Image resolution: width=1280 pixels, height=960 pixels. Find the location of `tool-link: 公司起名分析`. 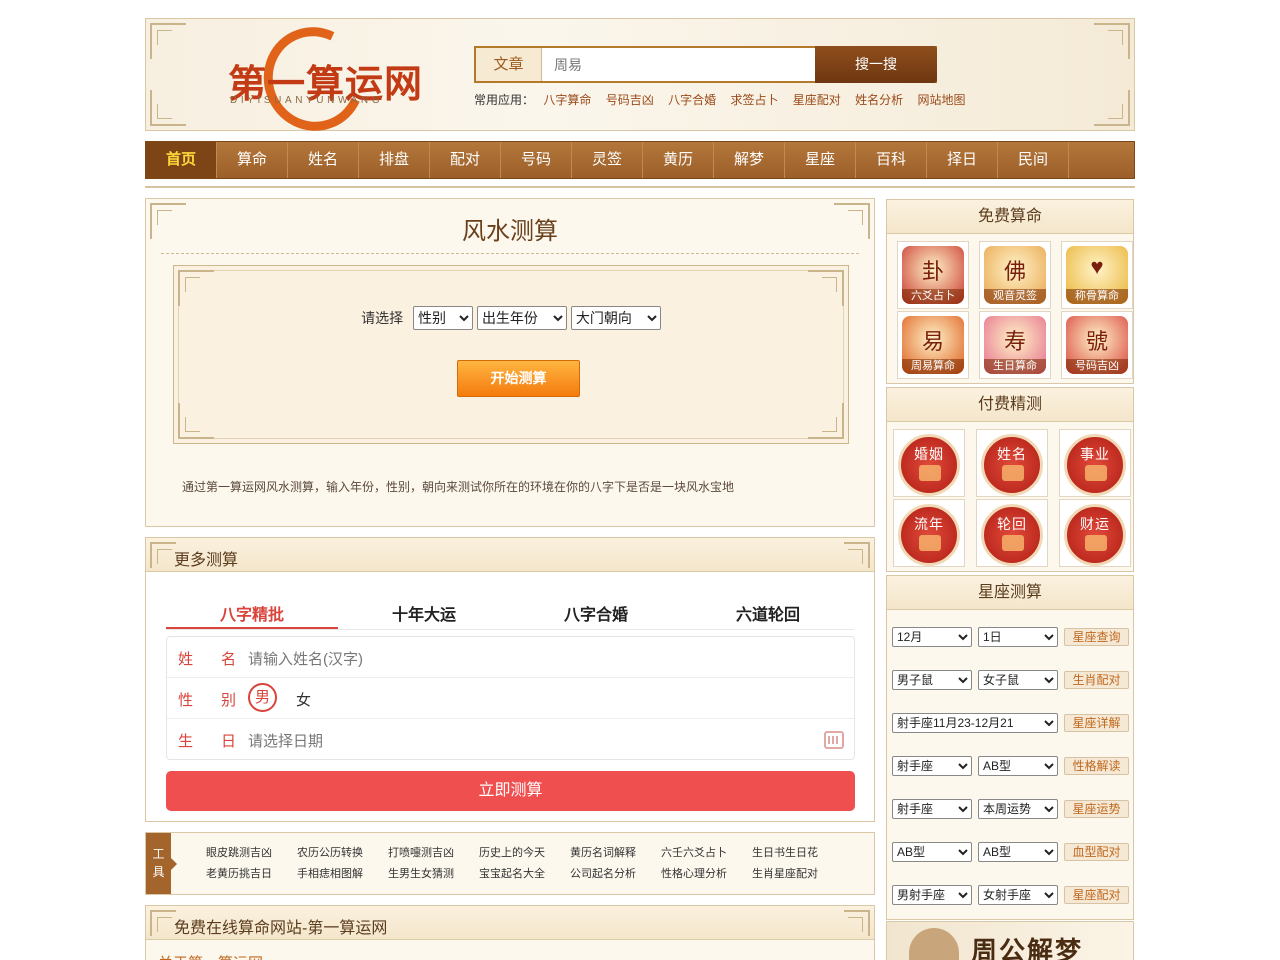

tool-link: 公司起名分析 is located at coordinates (603, 873).